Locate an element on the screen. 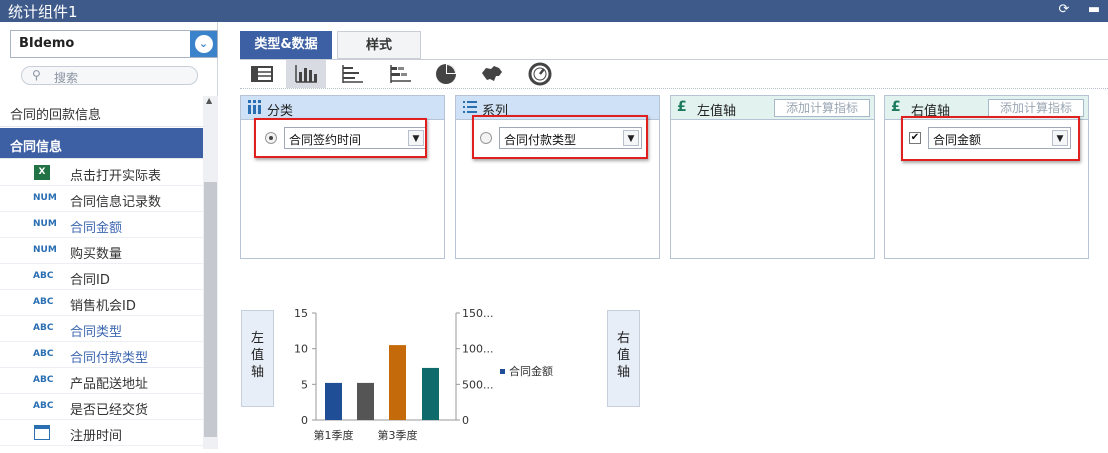 The image size is (1108, 453). datasource-dropdown-button: ⌄ is located at coordinates (203, 44).